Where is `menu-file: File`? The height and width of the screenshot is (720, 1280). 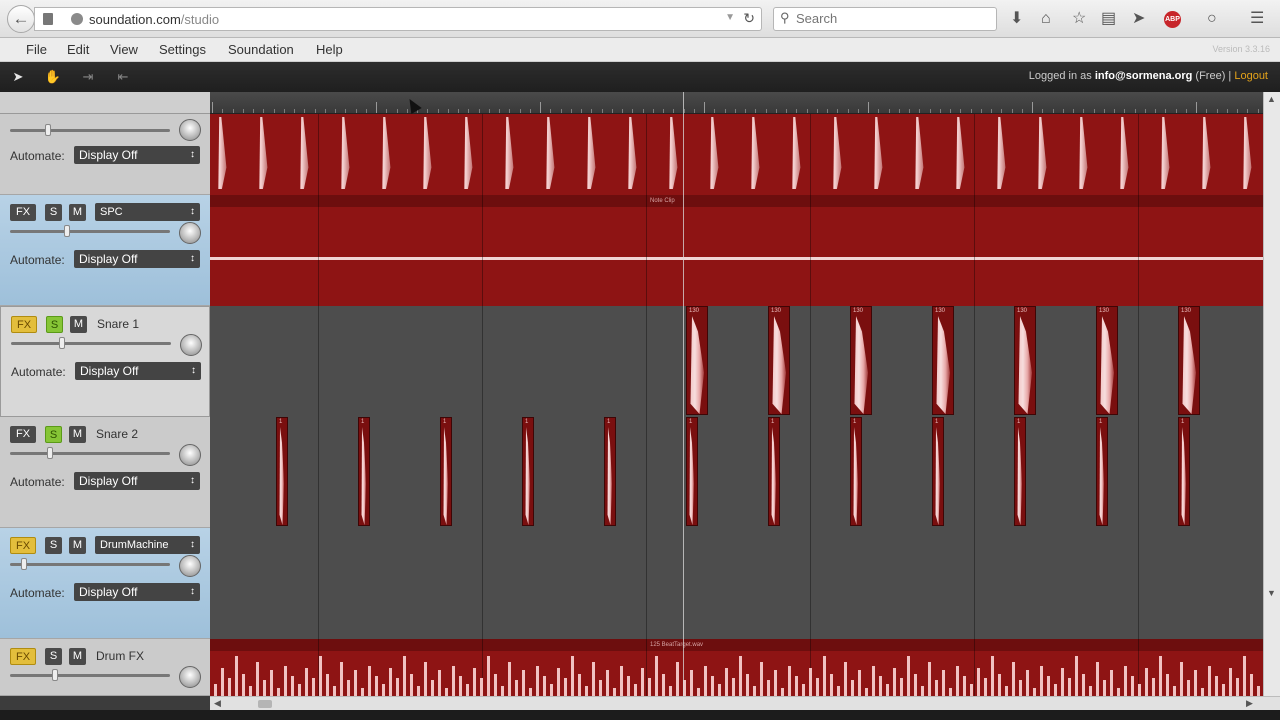 menu-file: File is located at coordinates (36, 49).